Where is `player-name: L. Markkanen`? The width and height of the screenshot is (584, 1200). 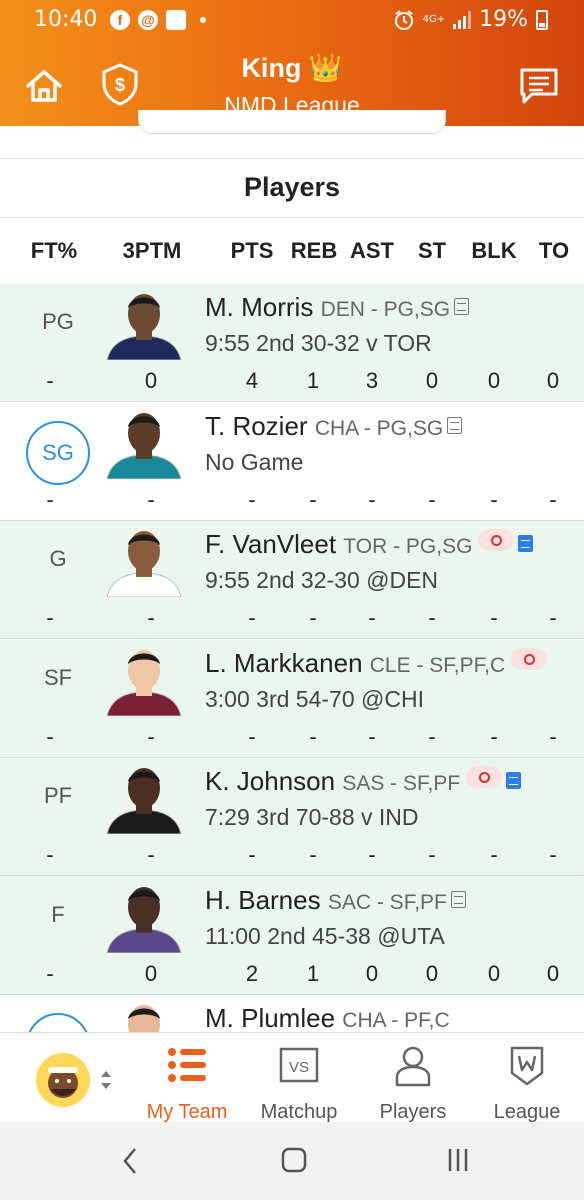 player-name: L. Markkanen is located at coordinates (284, 663).